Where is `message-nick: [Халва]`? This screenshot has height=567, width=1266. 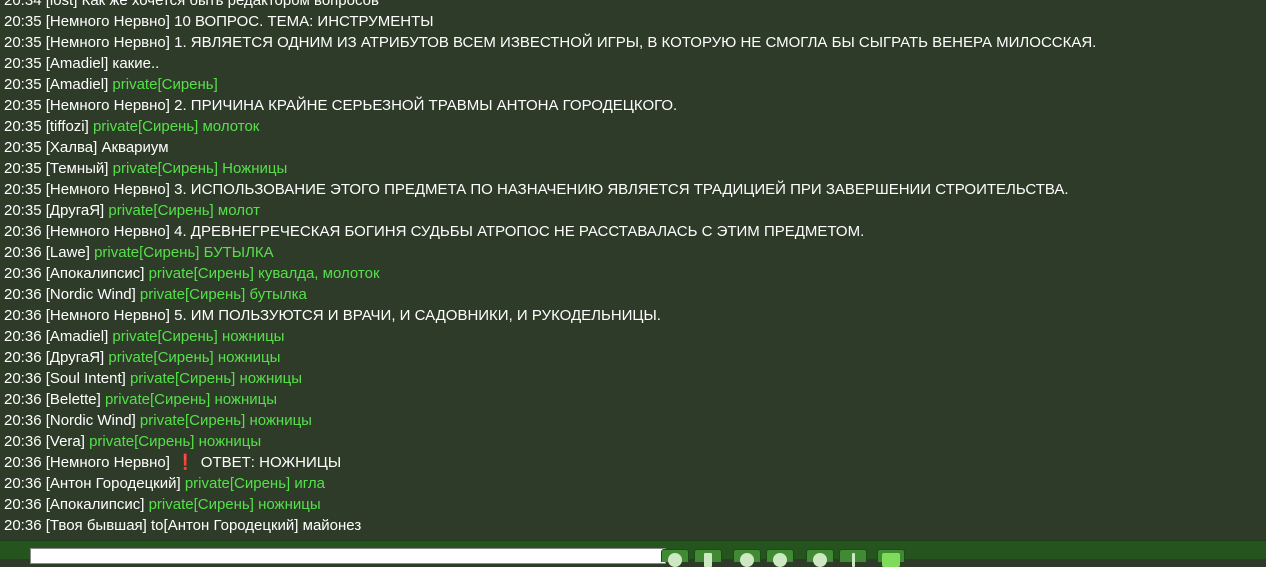 message-nick: [Халва] is located at coordinates (72, 147).